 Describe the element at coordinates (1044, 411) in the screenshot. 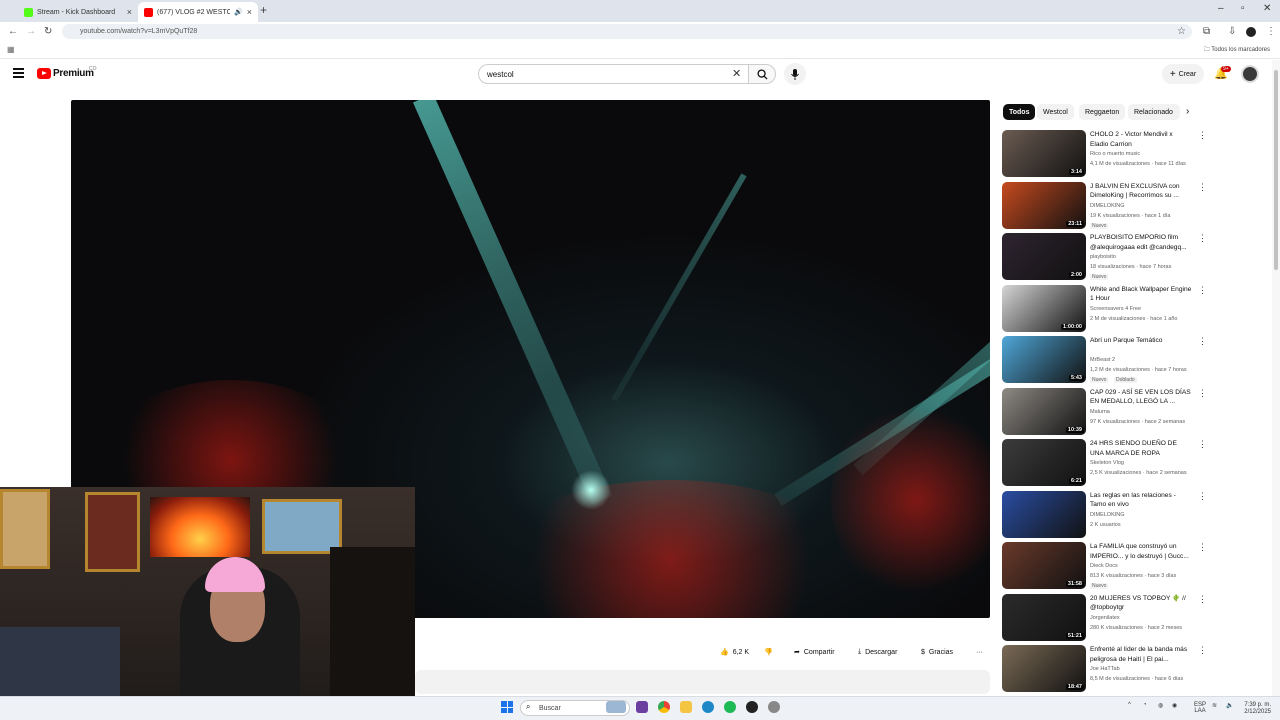

I see `video-thumbnail: 10:39` at that location.